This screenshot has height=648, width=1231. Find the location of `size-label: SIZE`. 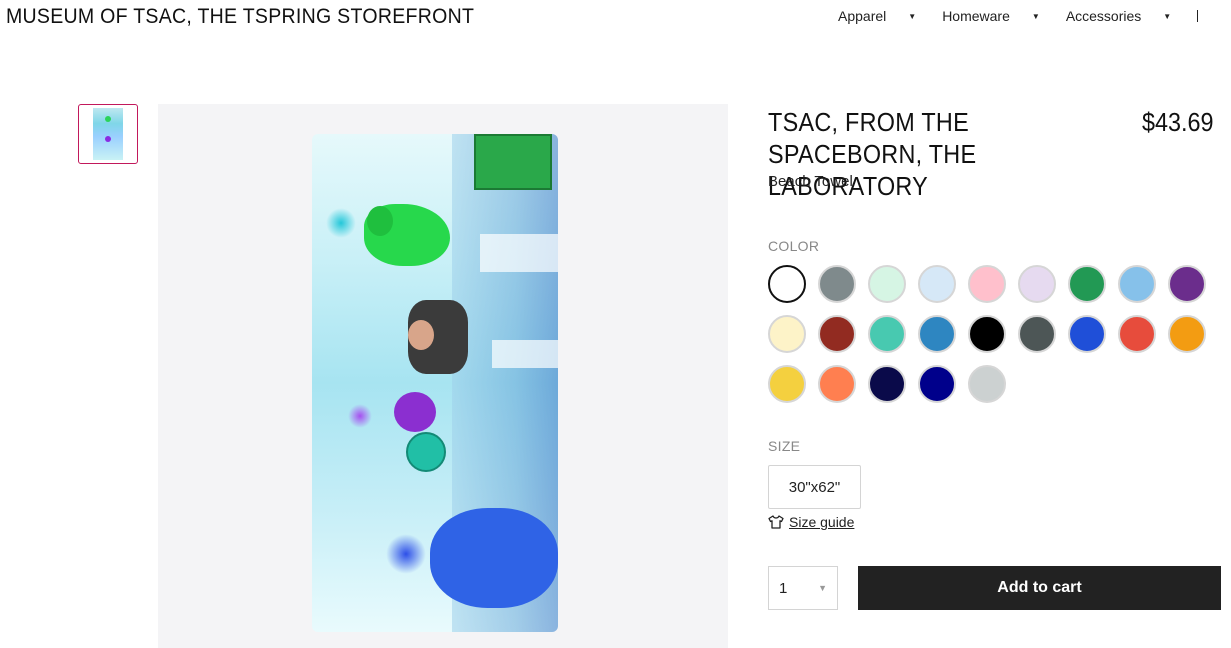

size-label: SIZE is located at coordinates (784, 446).